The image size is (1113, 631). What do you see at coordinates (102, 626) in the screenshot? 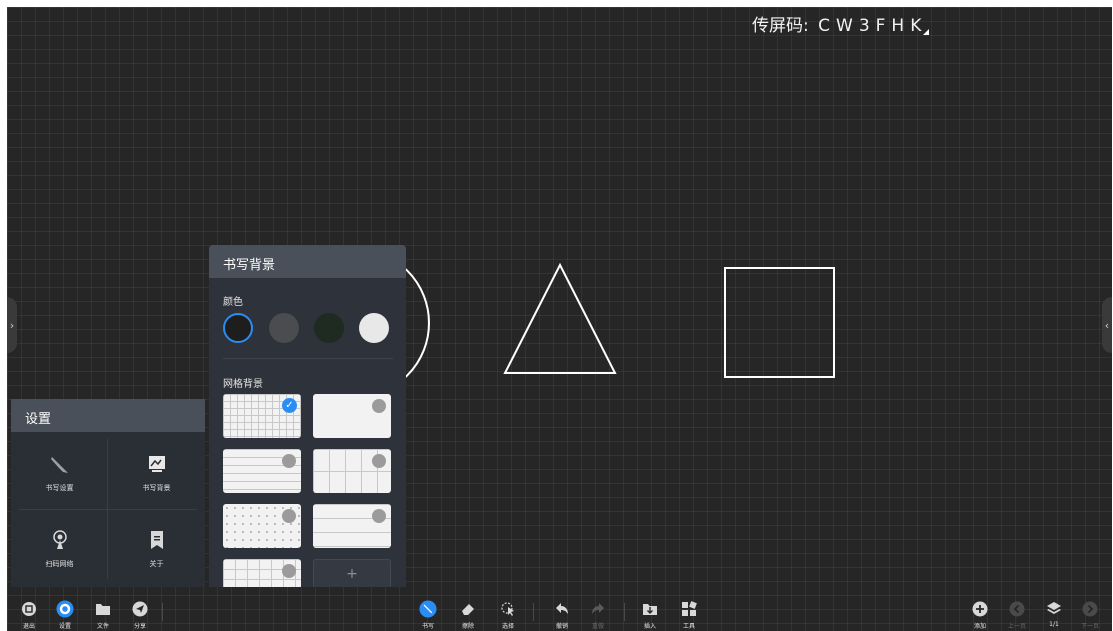
I see `file-label: 文件` at bounding box center [102, 626].